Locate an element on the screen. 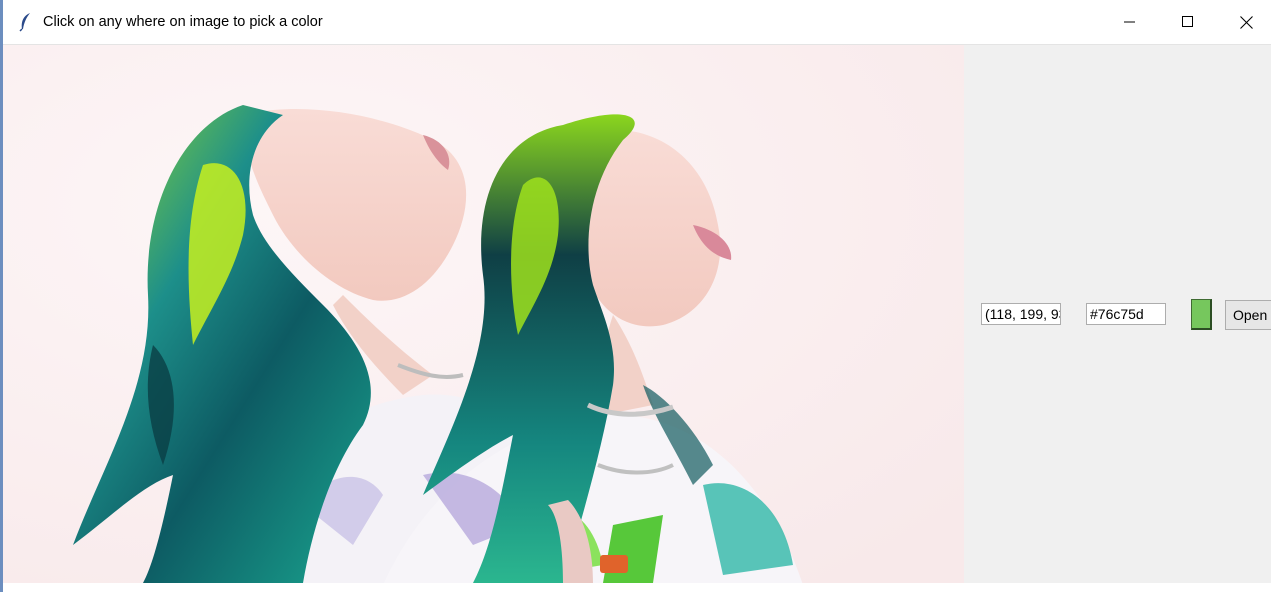 The image size is (1271, 592). color-swatch is located at coordinates (1201, 314).